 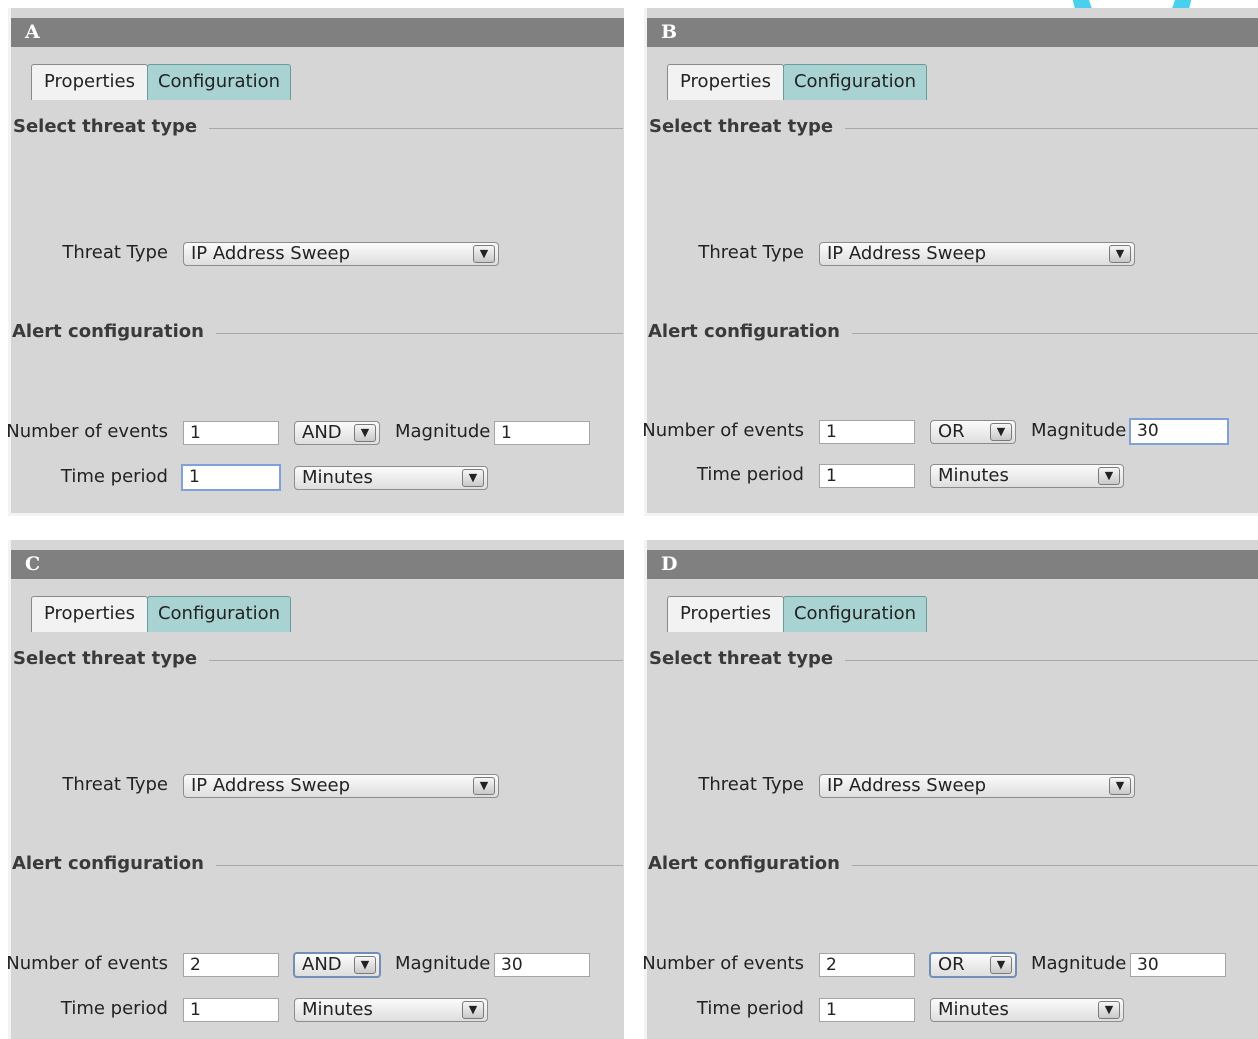 What do you see at coordinates (317, 32) in the screenshot?
I see `panel-title: A` at bounding box center [317, 32].